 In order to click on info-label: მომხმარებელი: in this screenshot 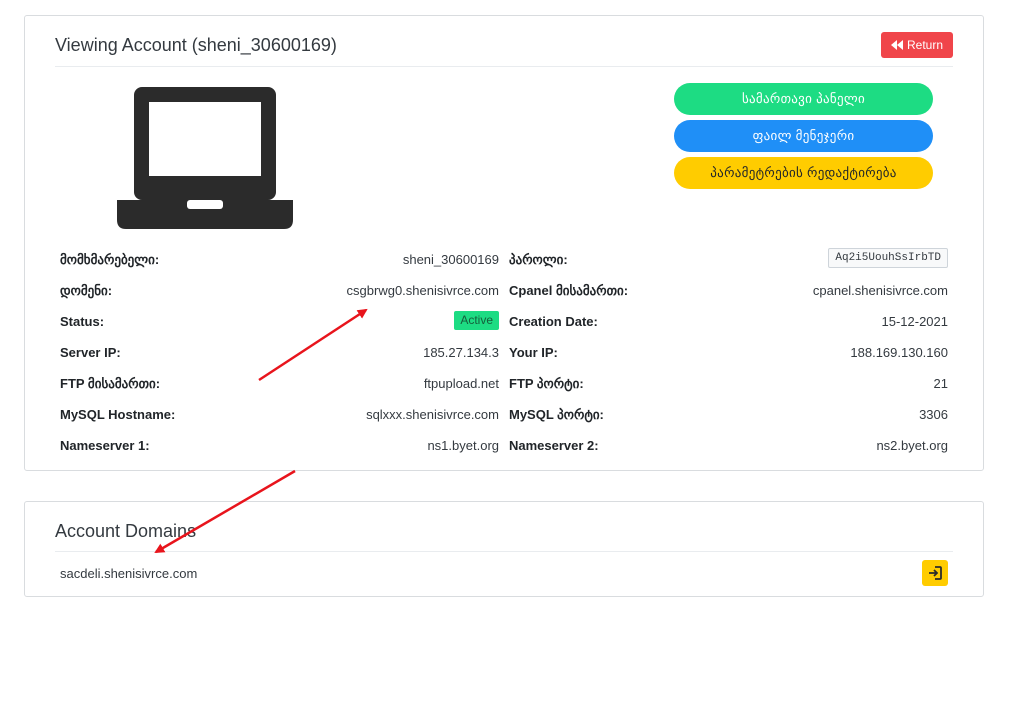, I will do `click(110, 259)`.